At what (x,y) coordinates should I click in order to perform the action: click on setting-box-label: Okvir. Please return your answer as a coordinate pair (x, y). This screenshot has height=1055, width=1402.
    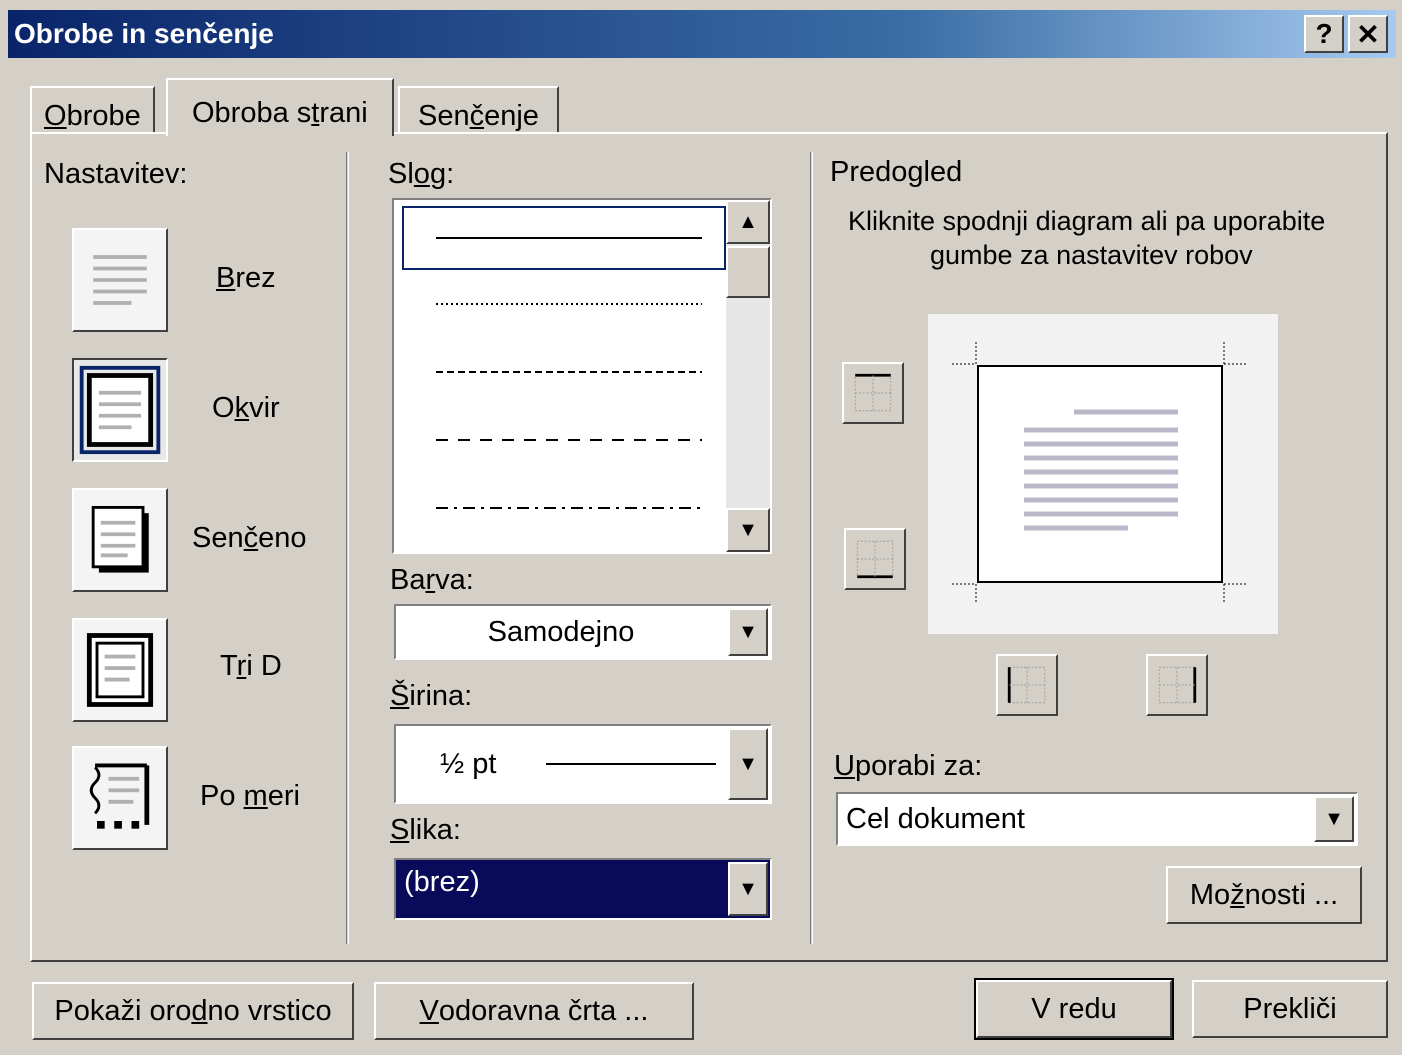
    Looking at the image, I should click on (246, 408).